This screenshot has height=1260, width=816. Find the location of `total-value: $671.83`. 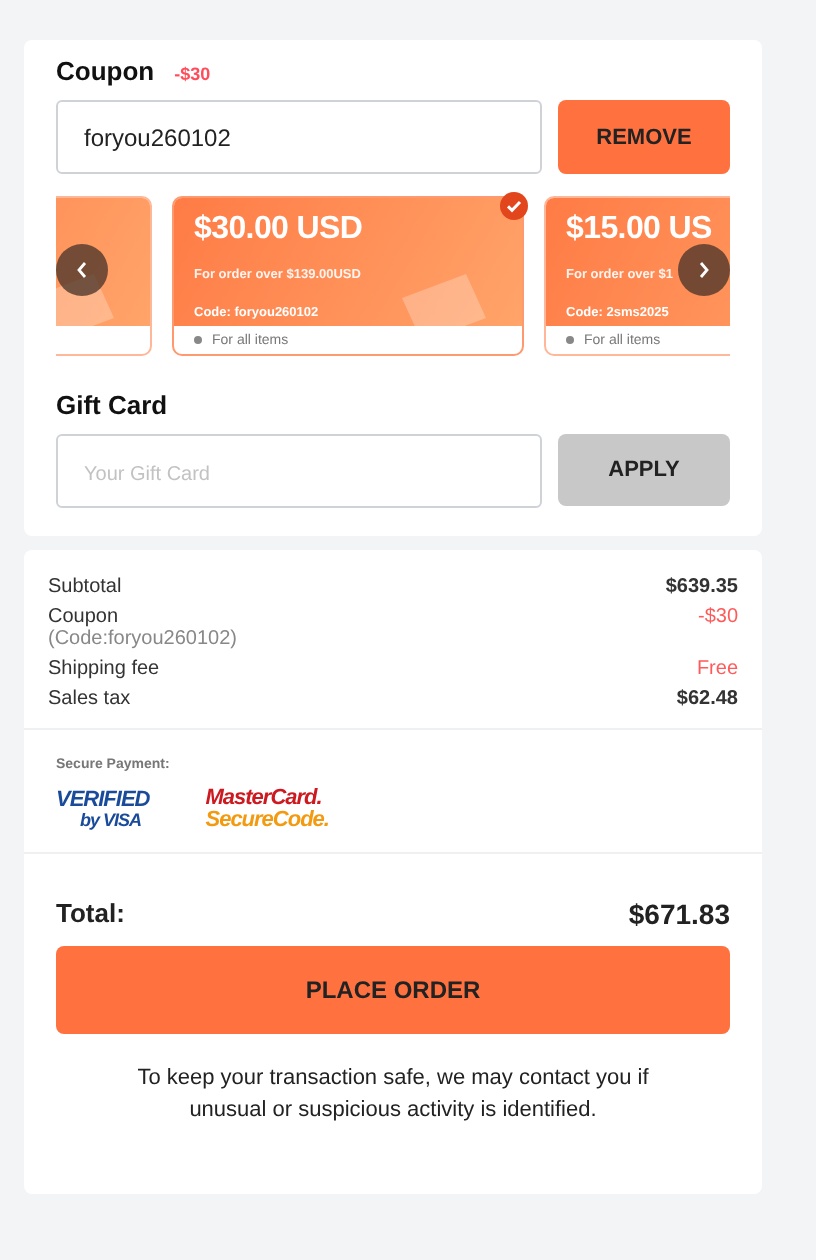

total-value: $671.83 is located at coordinates (679, 914).